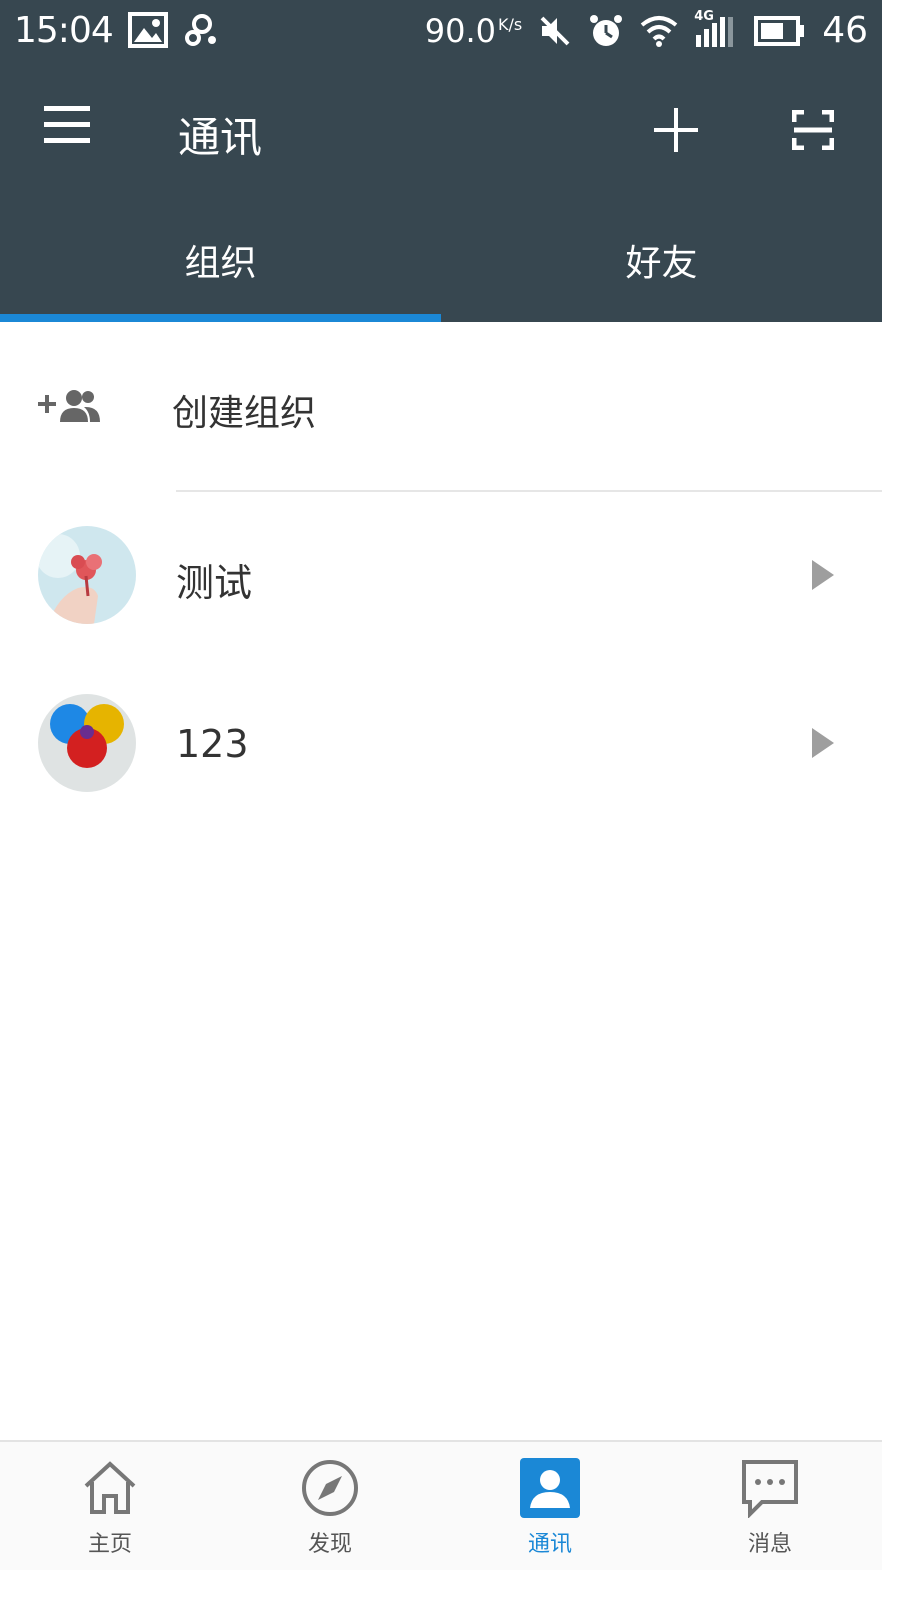 The width and height of the screenshot is (900, 1600). I want to click on nav-messages: 消息, so click(770, 1506).